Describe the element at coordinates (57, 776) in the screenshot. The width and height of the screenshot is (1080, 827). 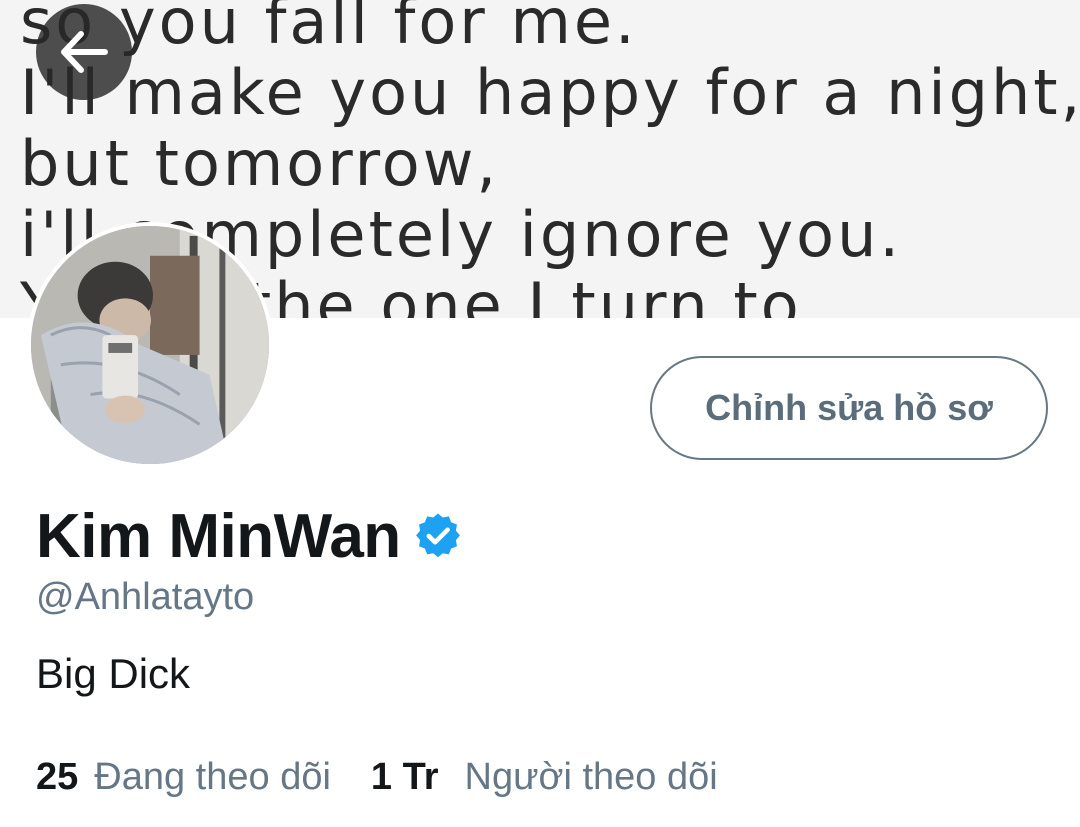
I see `following-count: 25` at that location.